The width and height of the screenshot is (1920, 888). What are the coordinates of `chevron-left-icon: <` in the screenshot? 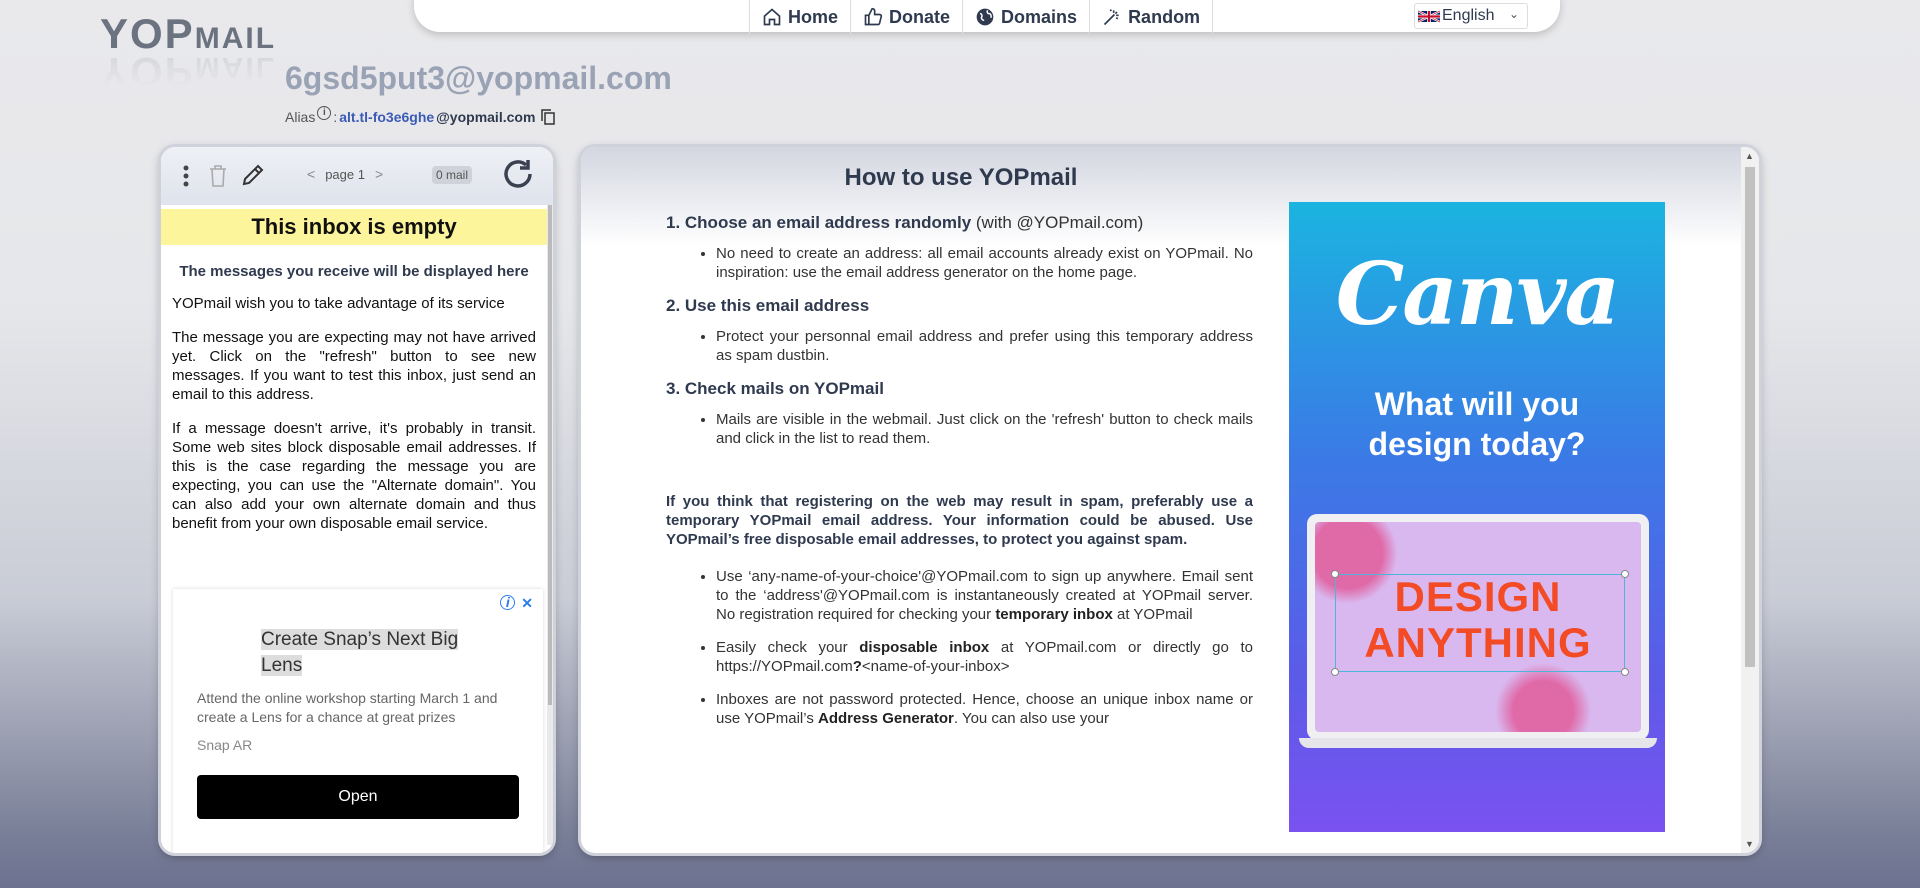 It's located at (311, 174).